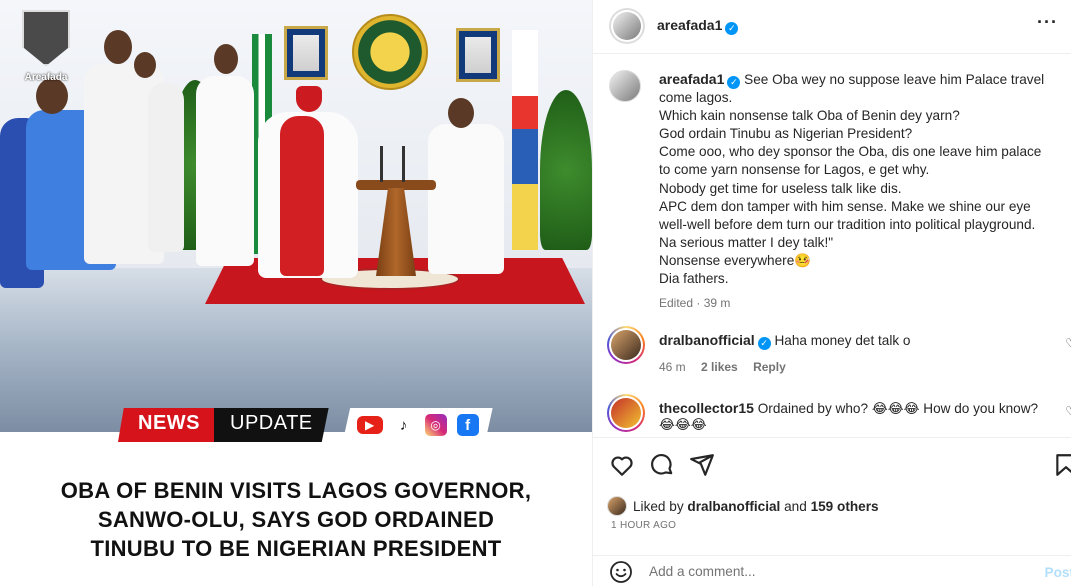 The image size is (1071, 586). I want to click on comment-text: Haha money det talk o, so click(842, 340).